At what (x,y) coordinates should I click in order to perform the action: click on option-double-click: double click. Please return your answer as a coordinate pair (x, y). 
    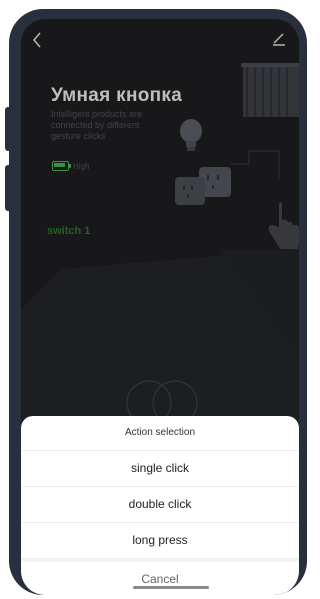
    Looking at the image, I should click on (160, 505).